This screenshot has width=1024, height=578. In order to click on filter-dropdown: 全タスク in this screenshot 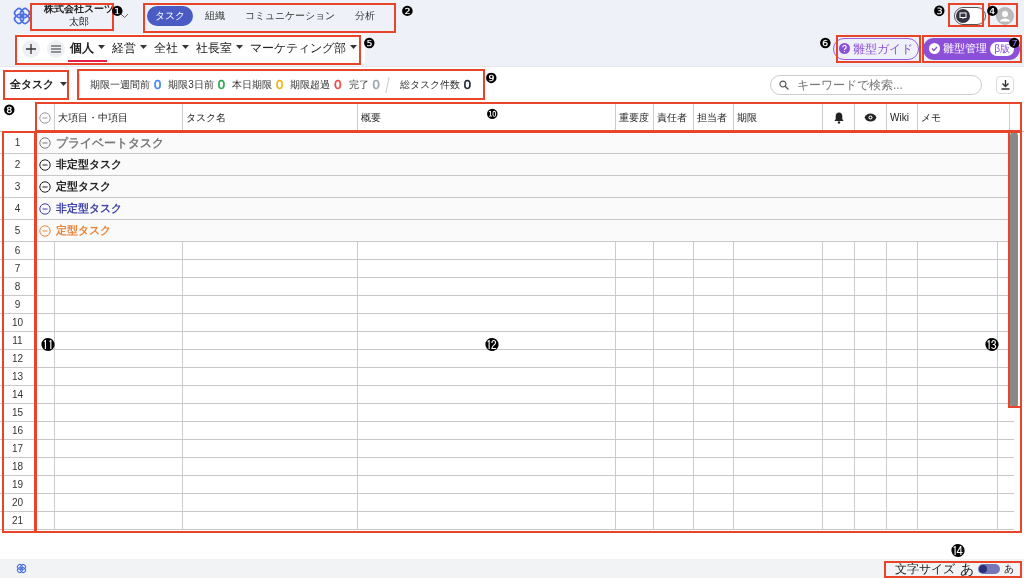, I will do `click(38, 84)`.